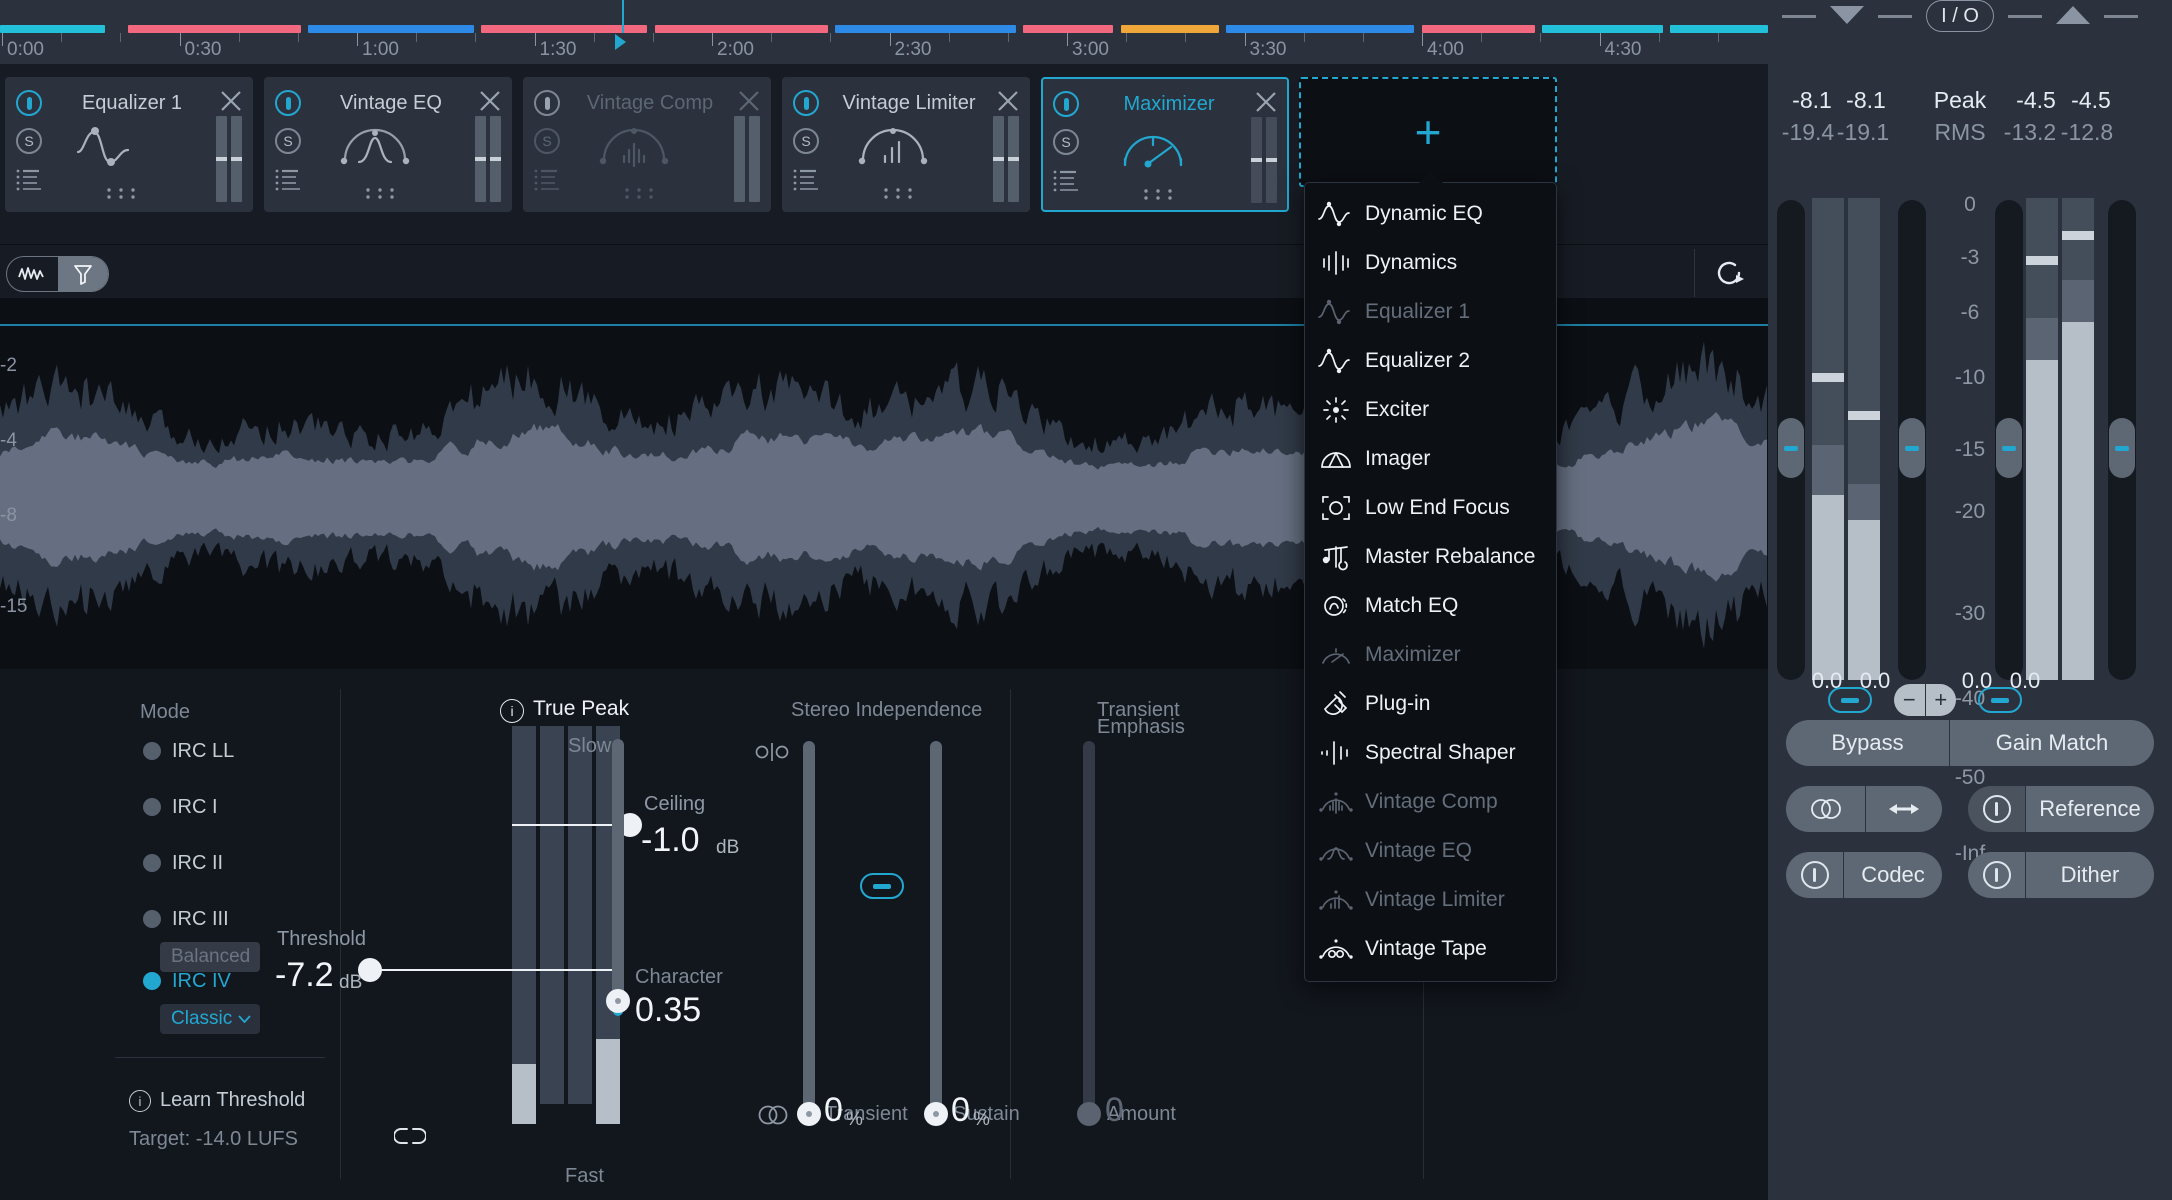 The height and width of the screenshot is (1200, 2172). I want to click on learn-threshold-button: Learn Threshold, so click(232, 1100).